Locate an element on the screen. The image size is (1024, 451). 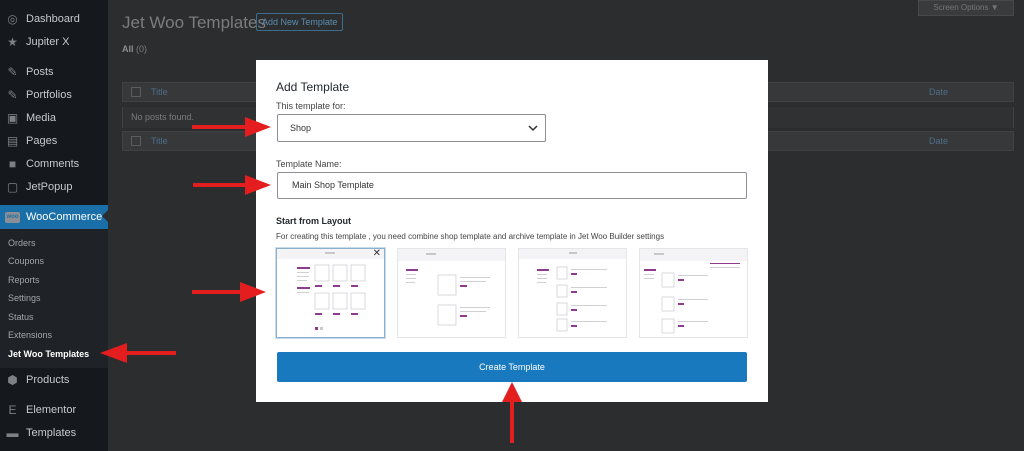
sidebar-item-label: Dashboard is located at coordinates (53, 19).